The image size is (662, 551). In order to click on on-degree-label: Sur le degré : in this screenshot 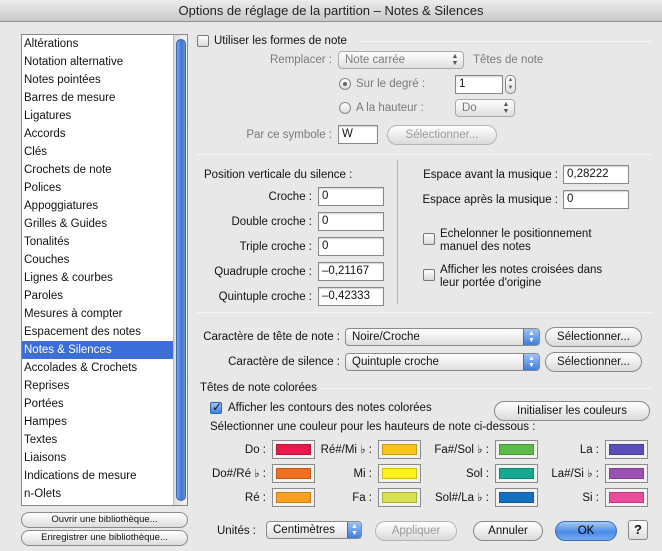, I will do `click(391, 84)`.